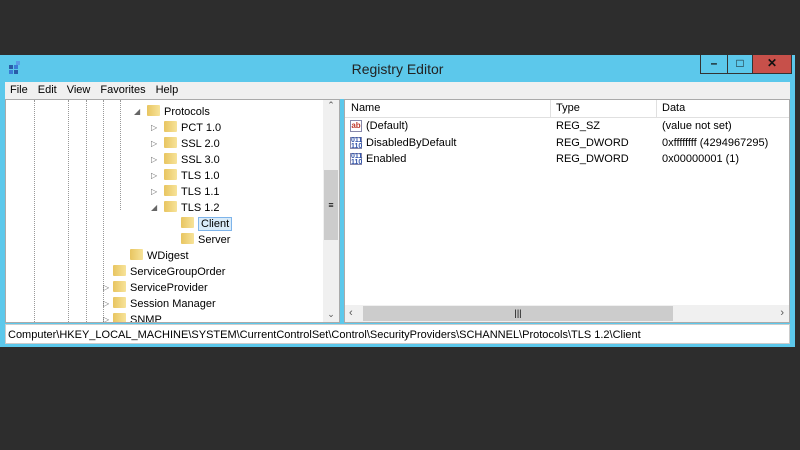 The height and width of the screenshot is (450, 800). Describe the element at coordinates (387, 126) in the screenshot. I see `value-name: (Default)` at that location.